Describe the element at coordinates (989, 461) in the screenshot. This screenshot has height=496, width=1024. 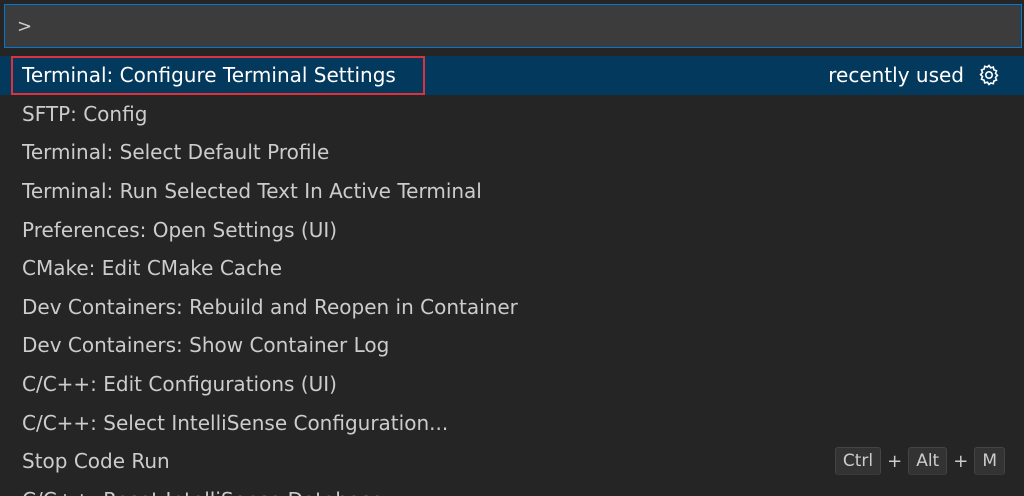
I see `keycap: M` at that location.